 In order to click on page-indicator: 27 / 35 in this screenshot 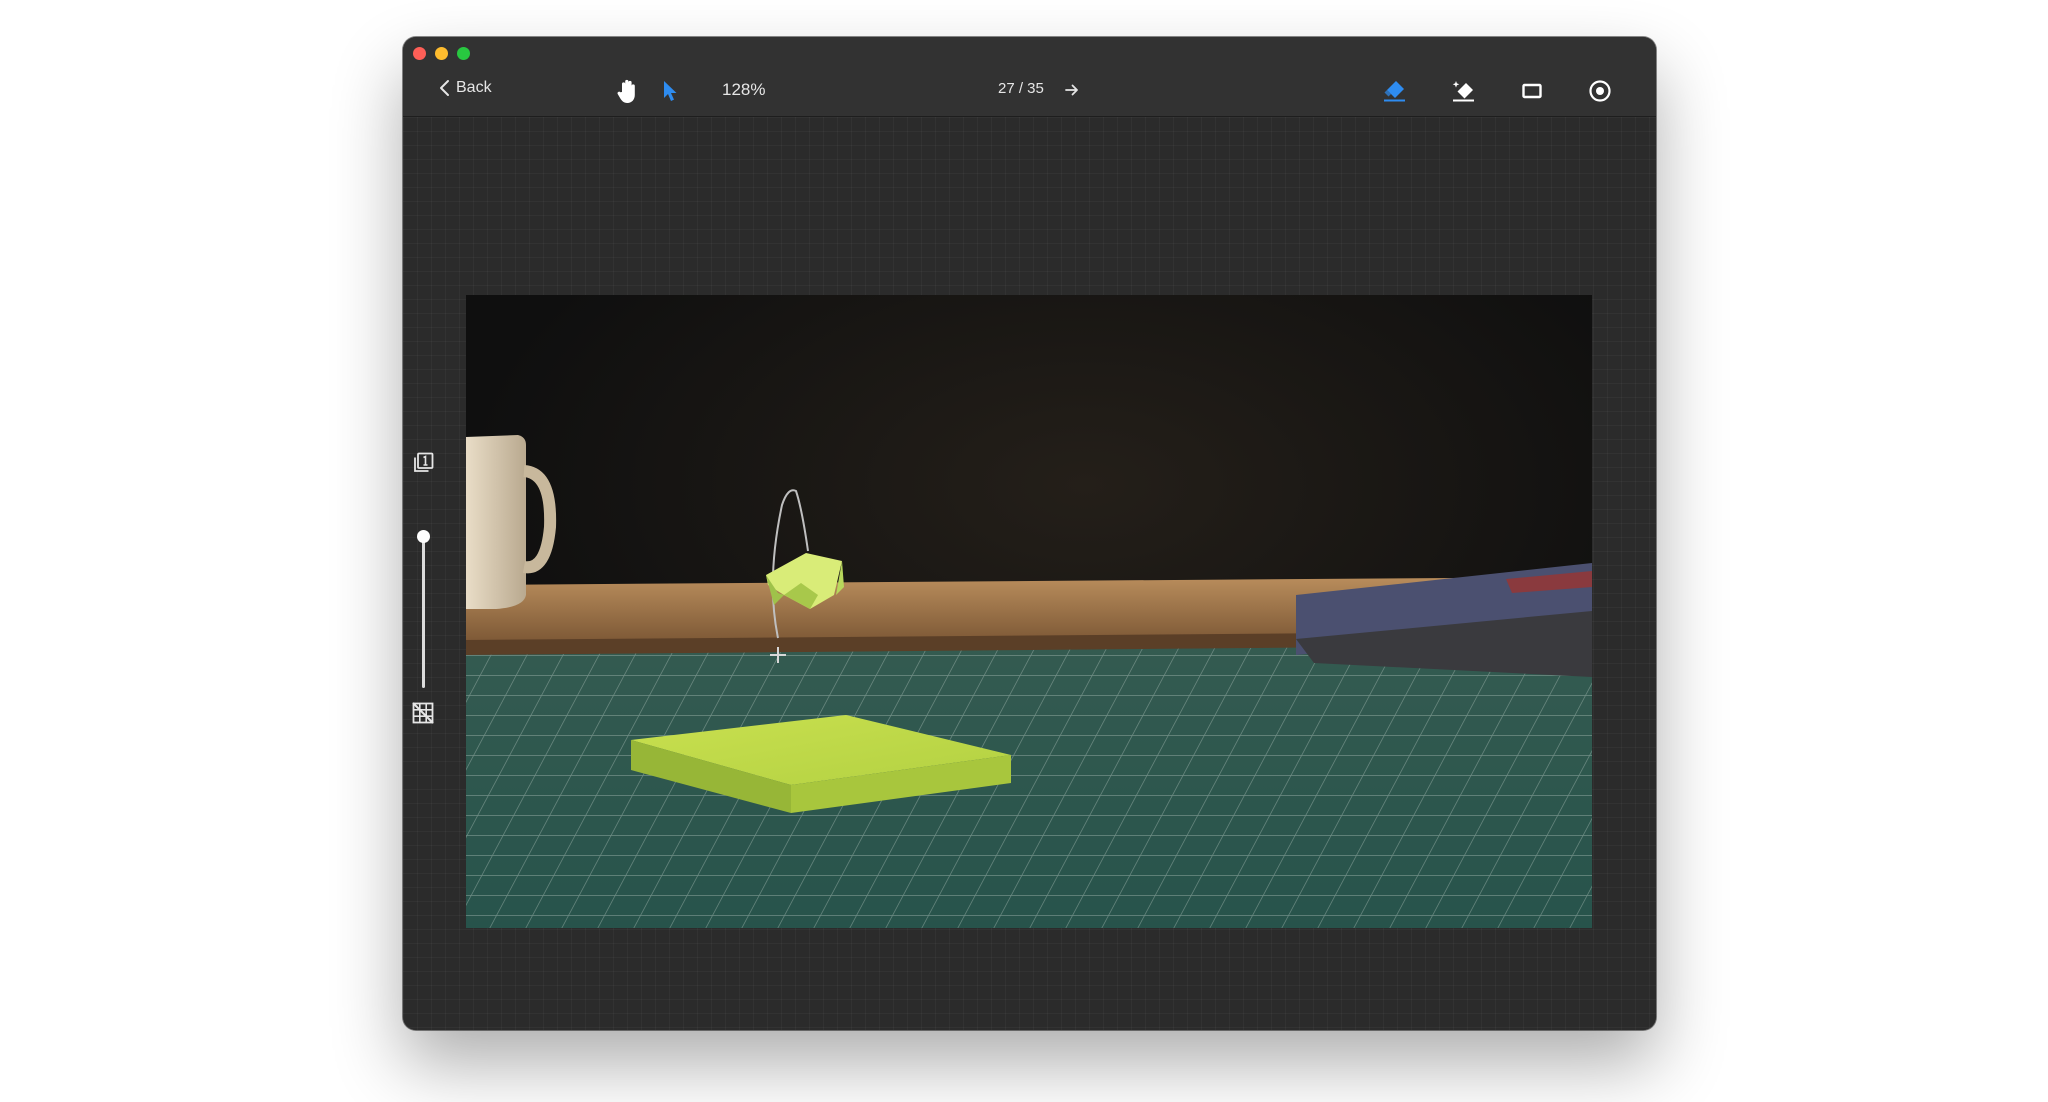, I will do `click(1021, 88)`.